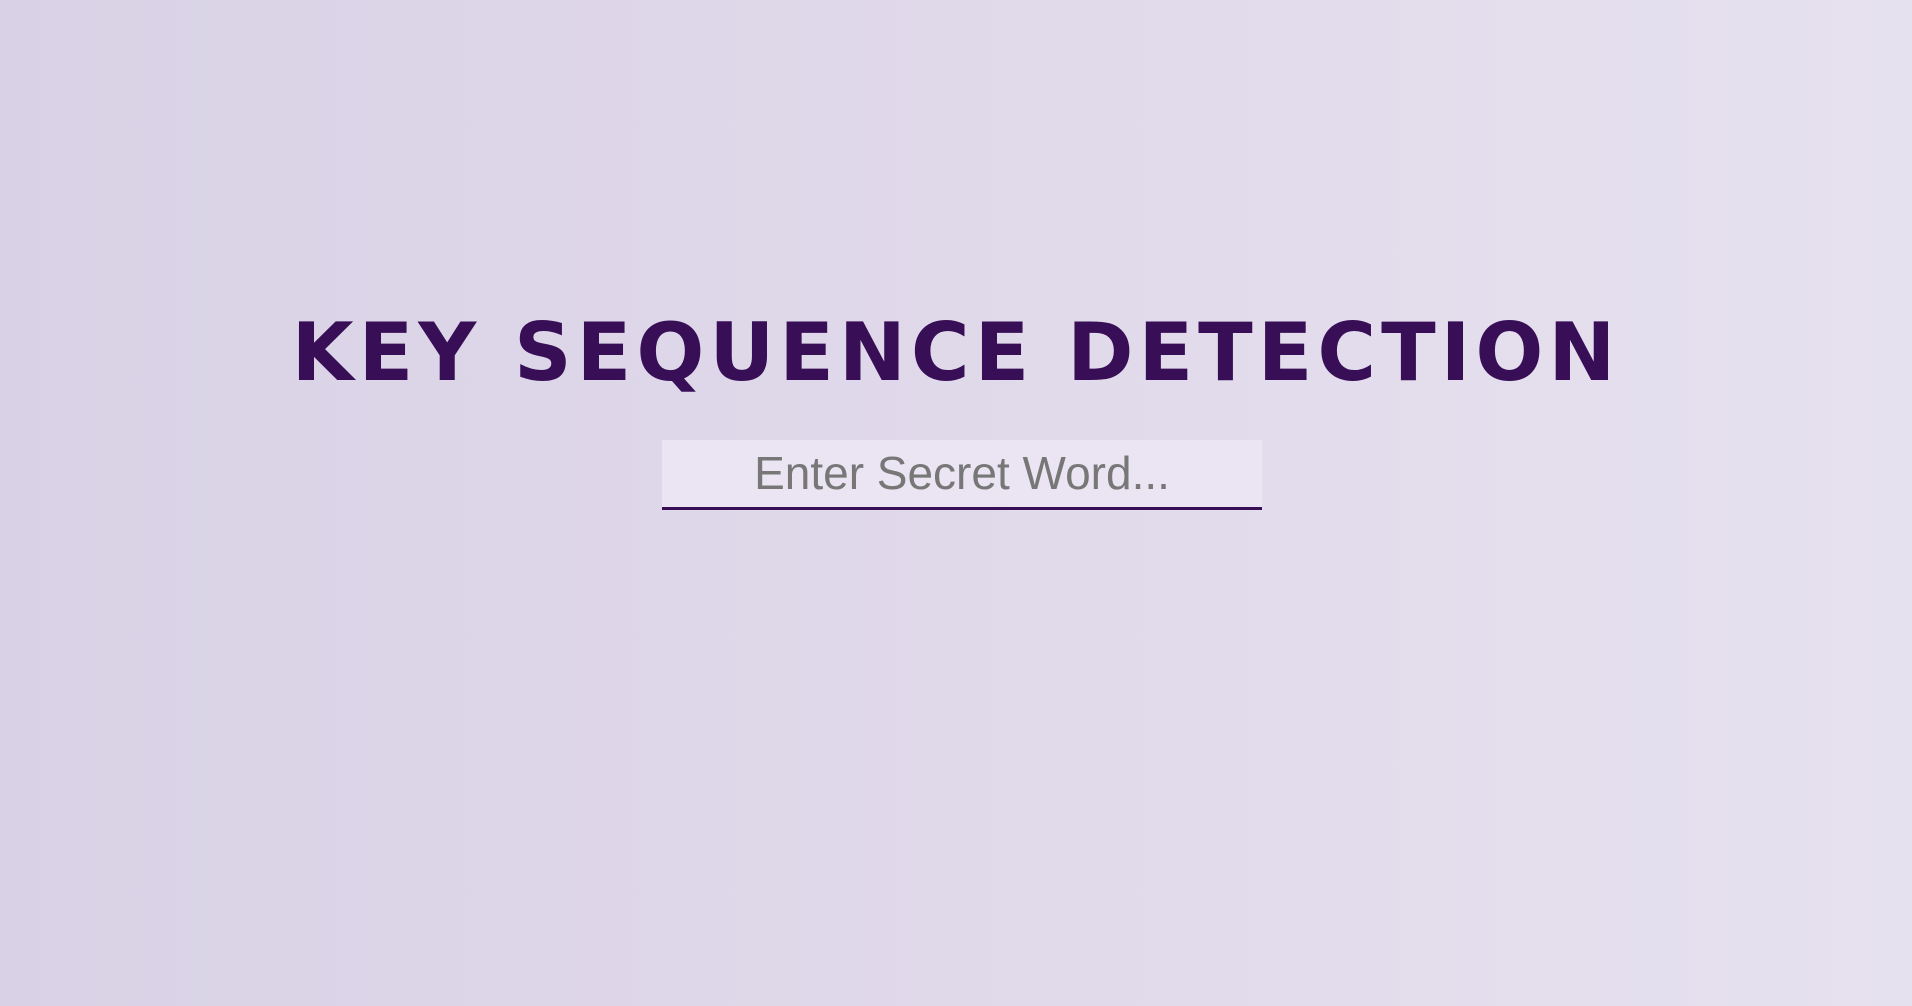  Describe the element at coordinates (956, 352) in the screenshot. I see `page-title: KEY SEQUENCE DETECTION` at that location.